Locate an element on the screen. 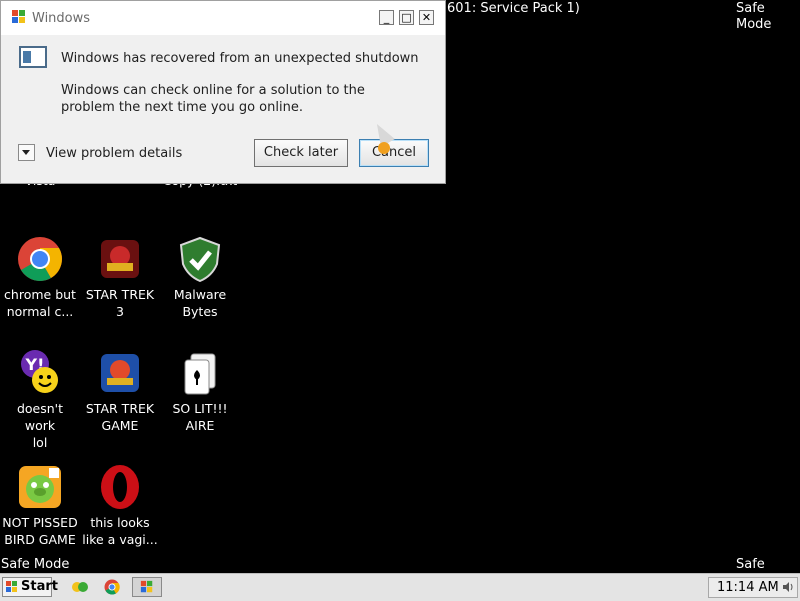 This screenshot has height=601, width=800. desktop-icon-label: STAR TREK GAME is located at coordinates (120, 417).